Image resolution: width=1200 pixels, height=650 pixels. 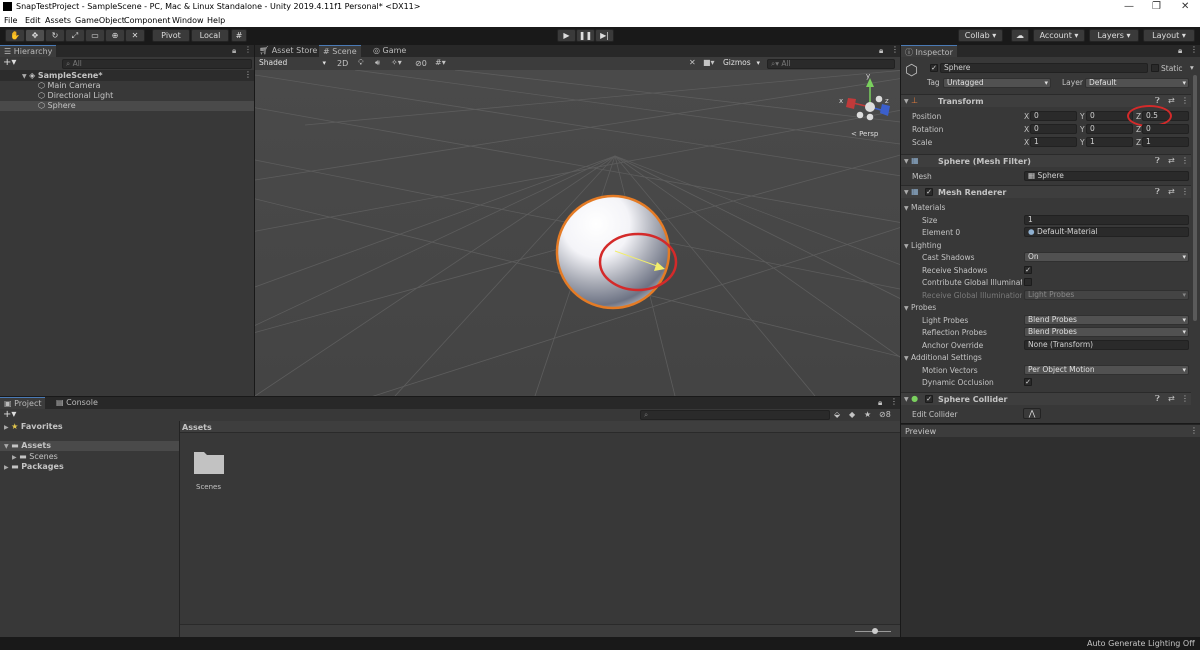 What do you see at coordinates (127, 106) in the screenshot?
I see `hierarchy-item-sphere: ⬡ Sphere` at bounding box center [127, 106].